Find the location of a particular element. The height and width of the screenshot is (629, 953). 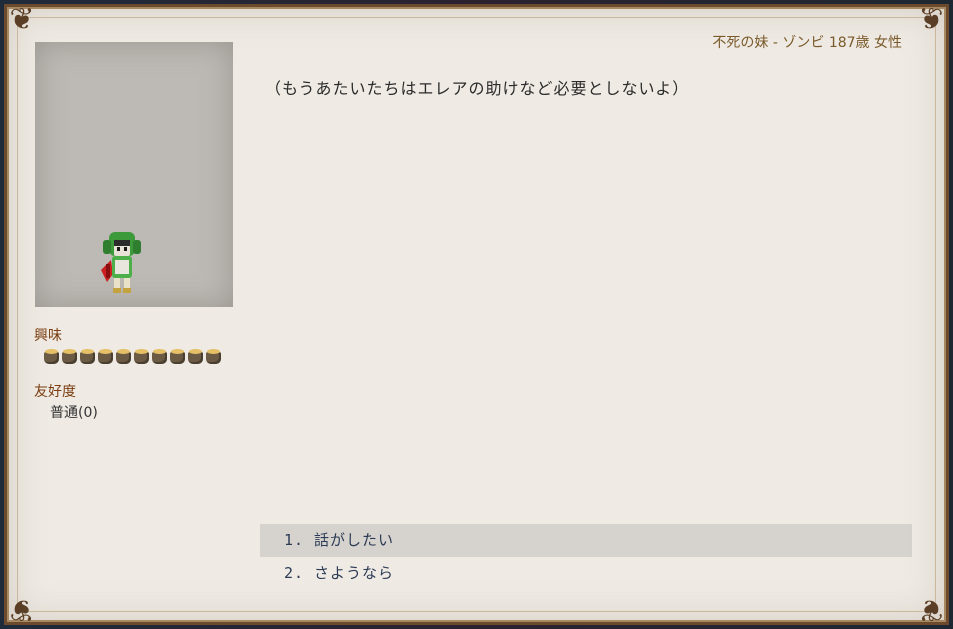

choice-talk: 1. 話がしたい is located at coordinates (586, 540).